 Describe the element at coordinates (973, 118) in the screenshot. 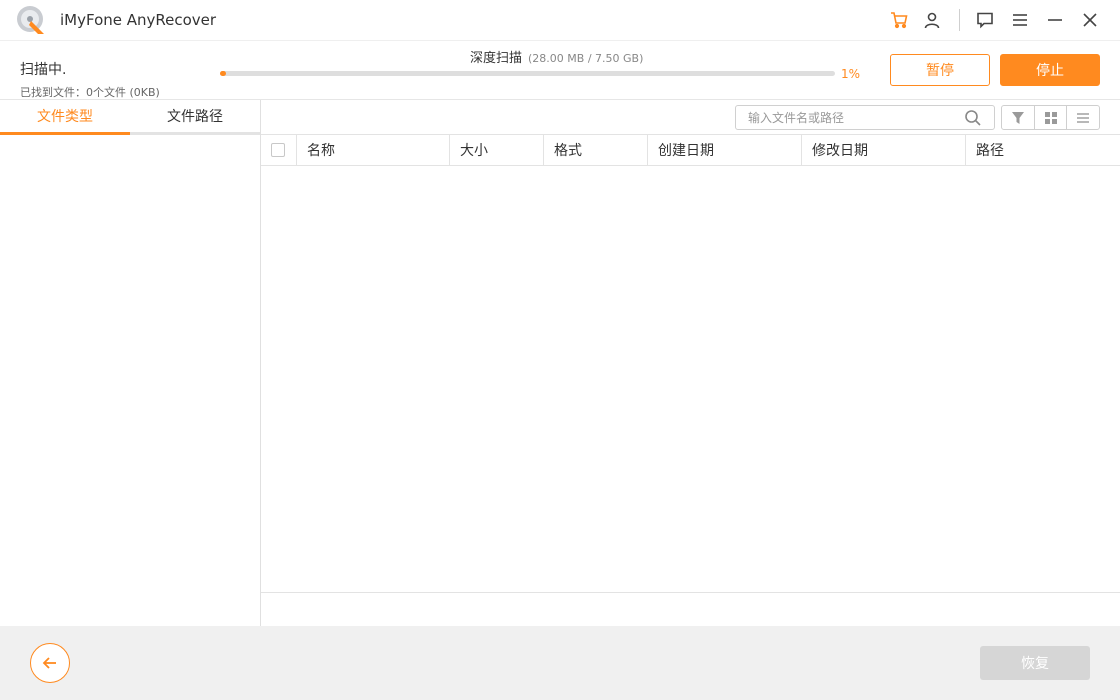

I see `search-icon` at that location.